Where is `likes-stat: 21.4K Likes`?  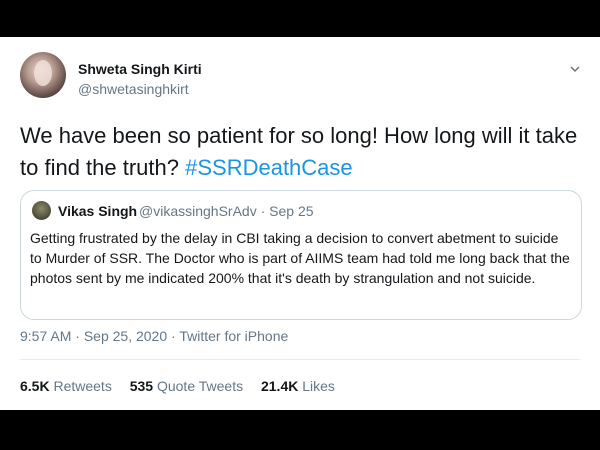
likes-stat: 21.4K Likes is located at coordinates (298, 386).